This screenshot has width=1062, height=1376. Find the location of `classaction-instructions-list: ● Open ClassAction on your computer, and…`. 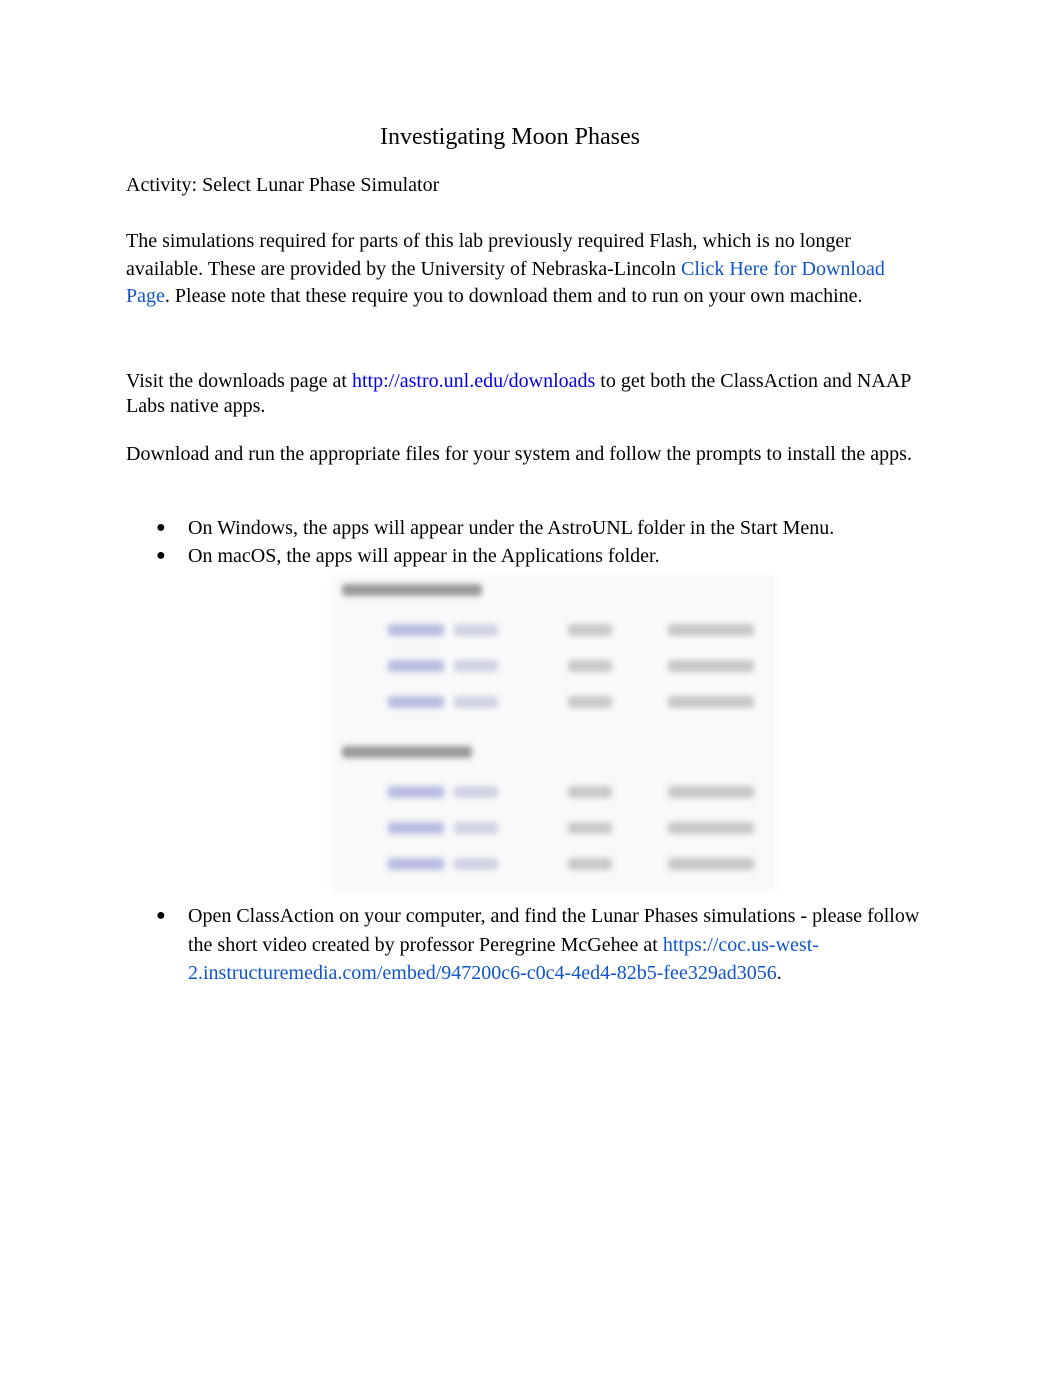

classaction-instructions-list: ● Open ClassAction on your computer, and… is located at coordinates (526, 945).